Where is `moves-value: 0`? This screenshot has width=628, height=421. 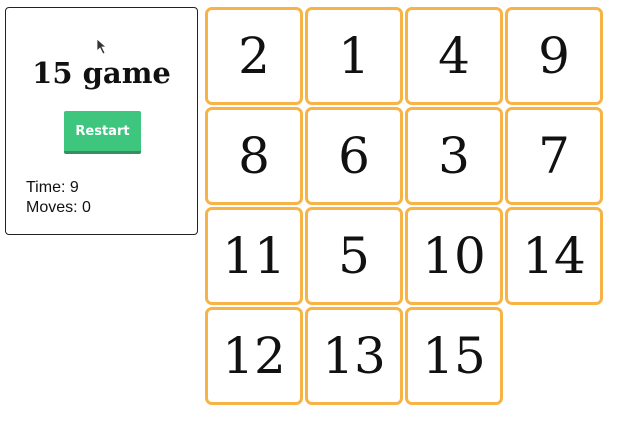
moves-value: 0 is located at coordinates (86, 207).